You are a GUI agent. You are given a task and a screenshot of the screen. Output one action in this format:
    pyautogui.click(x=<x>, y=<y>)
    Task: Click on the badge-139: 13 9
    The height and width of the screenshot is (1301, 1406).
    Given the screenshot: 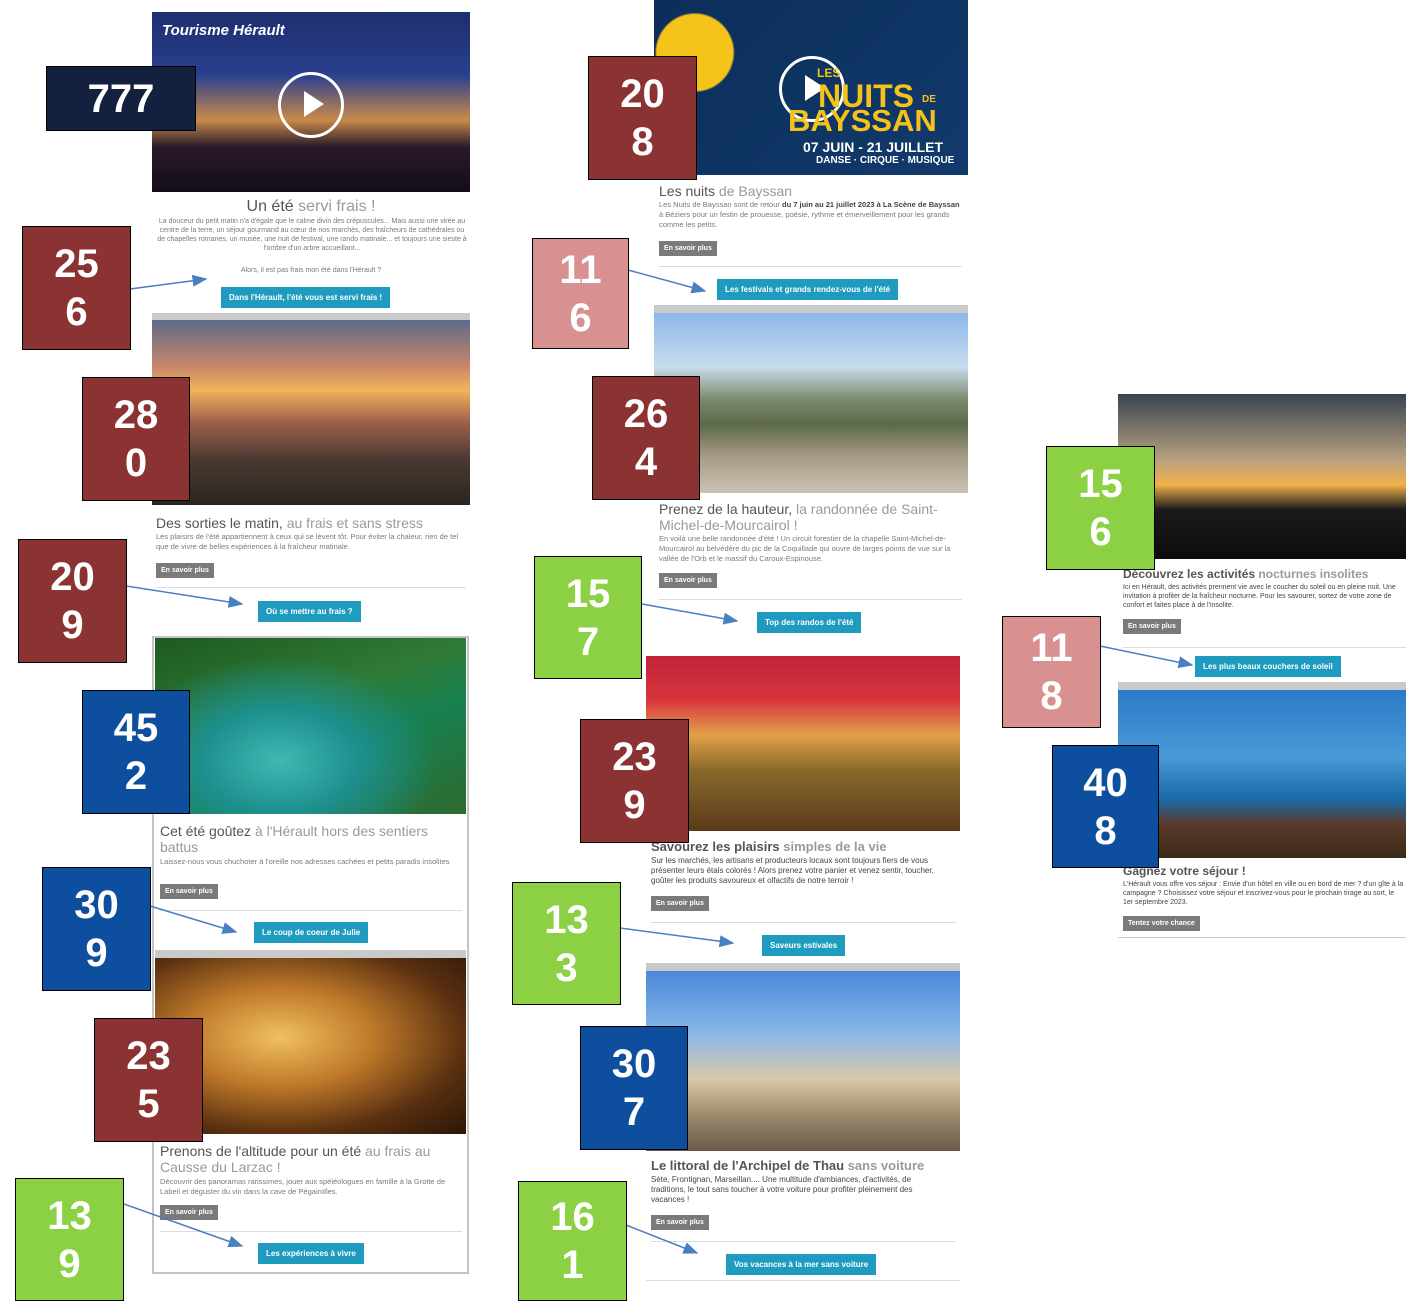 What is the action you would take?
    pyautogui.click(x=69, y=1239)
    